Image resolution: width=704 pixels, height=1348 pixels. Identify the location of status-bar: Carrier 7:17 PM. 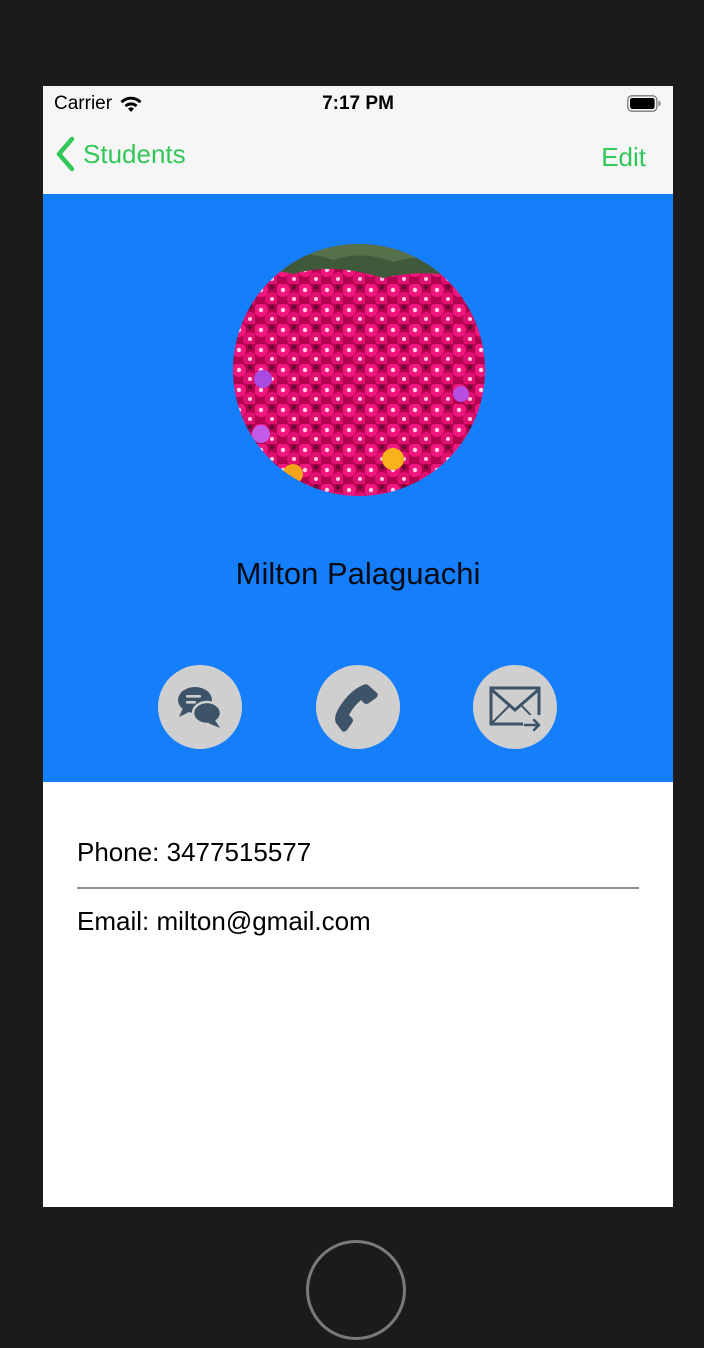
(358, 104).